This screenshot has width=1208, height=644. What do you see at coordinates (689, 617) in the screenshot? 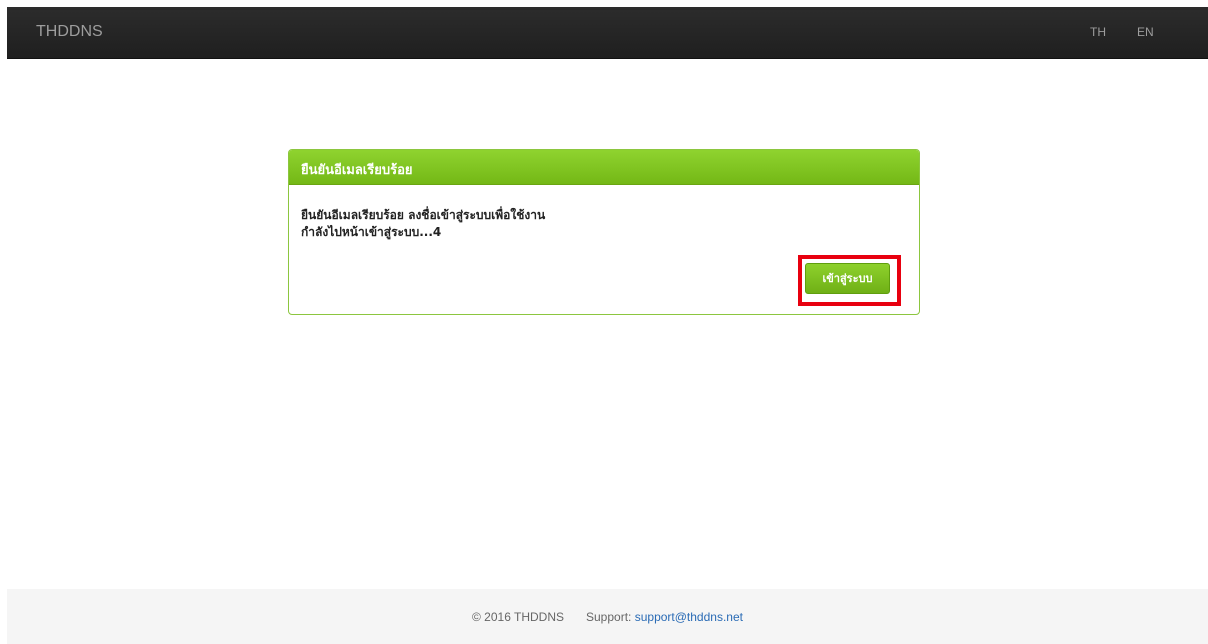
I see `support-email-link: support@thddns.net` at bounding box center [689, 617].